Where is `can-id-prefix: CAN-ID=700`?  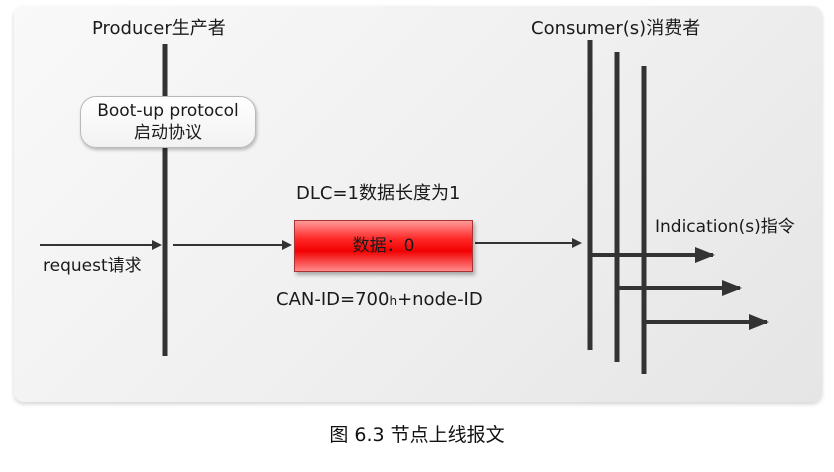 can-id-prefix: CAN-ID=700 is located at coordinates (333, 299).